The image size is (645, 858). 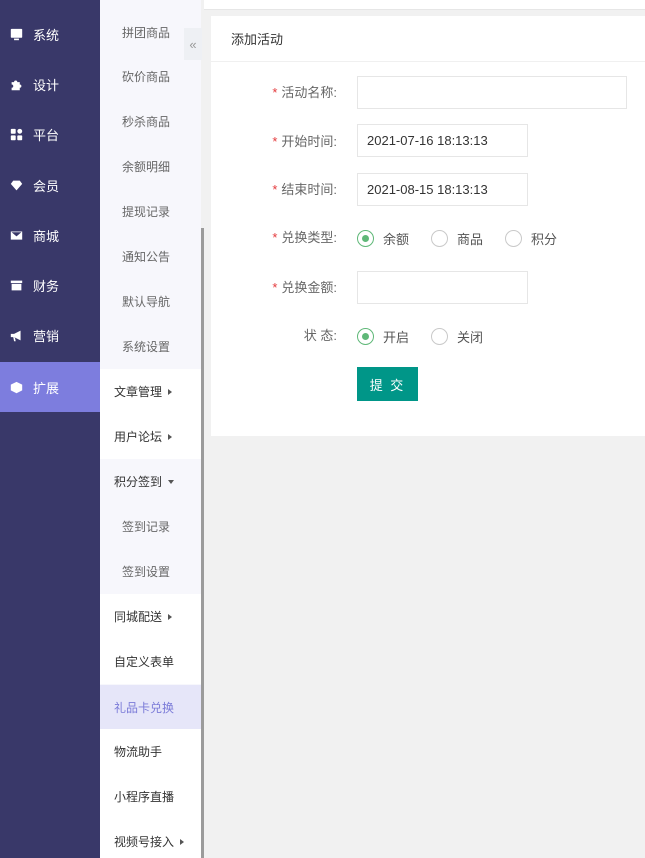 I want to click on sidebar-item-design: 设计, so click(x=50, y=84).